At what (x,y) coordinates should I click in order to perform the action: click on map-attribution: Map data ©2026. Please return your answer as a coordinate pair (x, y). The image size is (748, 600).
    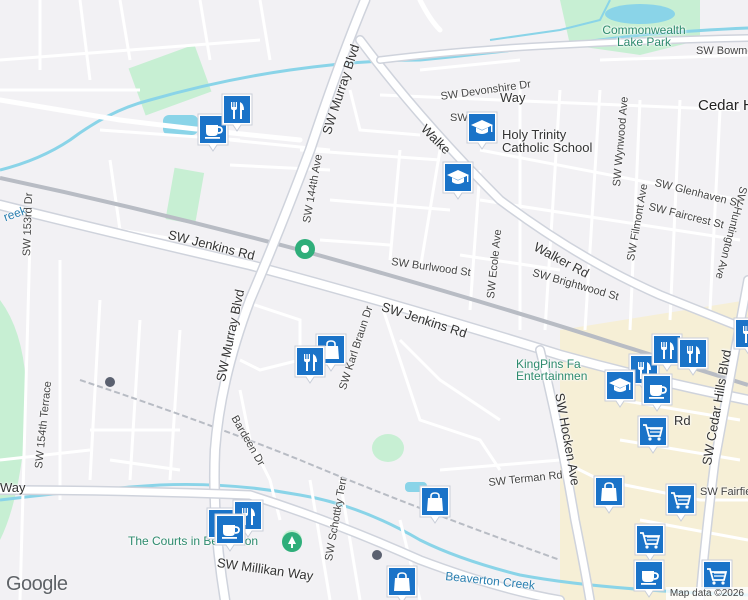
    Looking at the image, I should click on (706, 593).